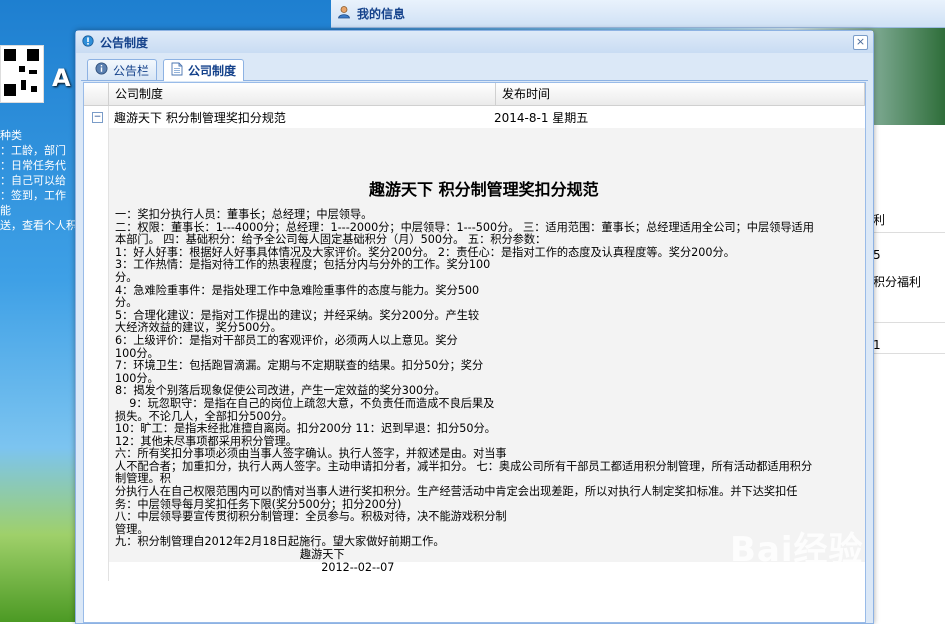  I want to click on user-icon, so click(344, 13).